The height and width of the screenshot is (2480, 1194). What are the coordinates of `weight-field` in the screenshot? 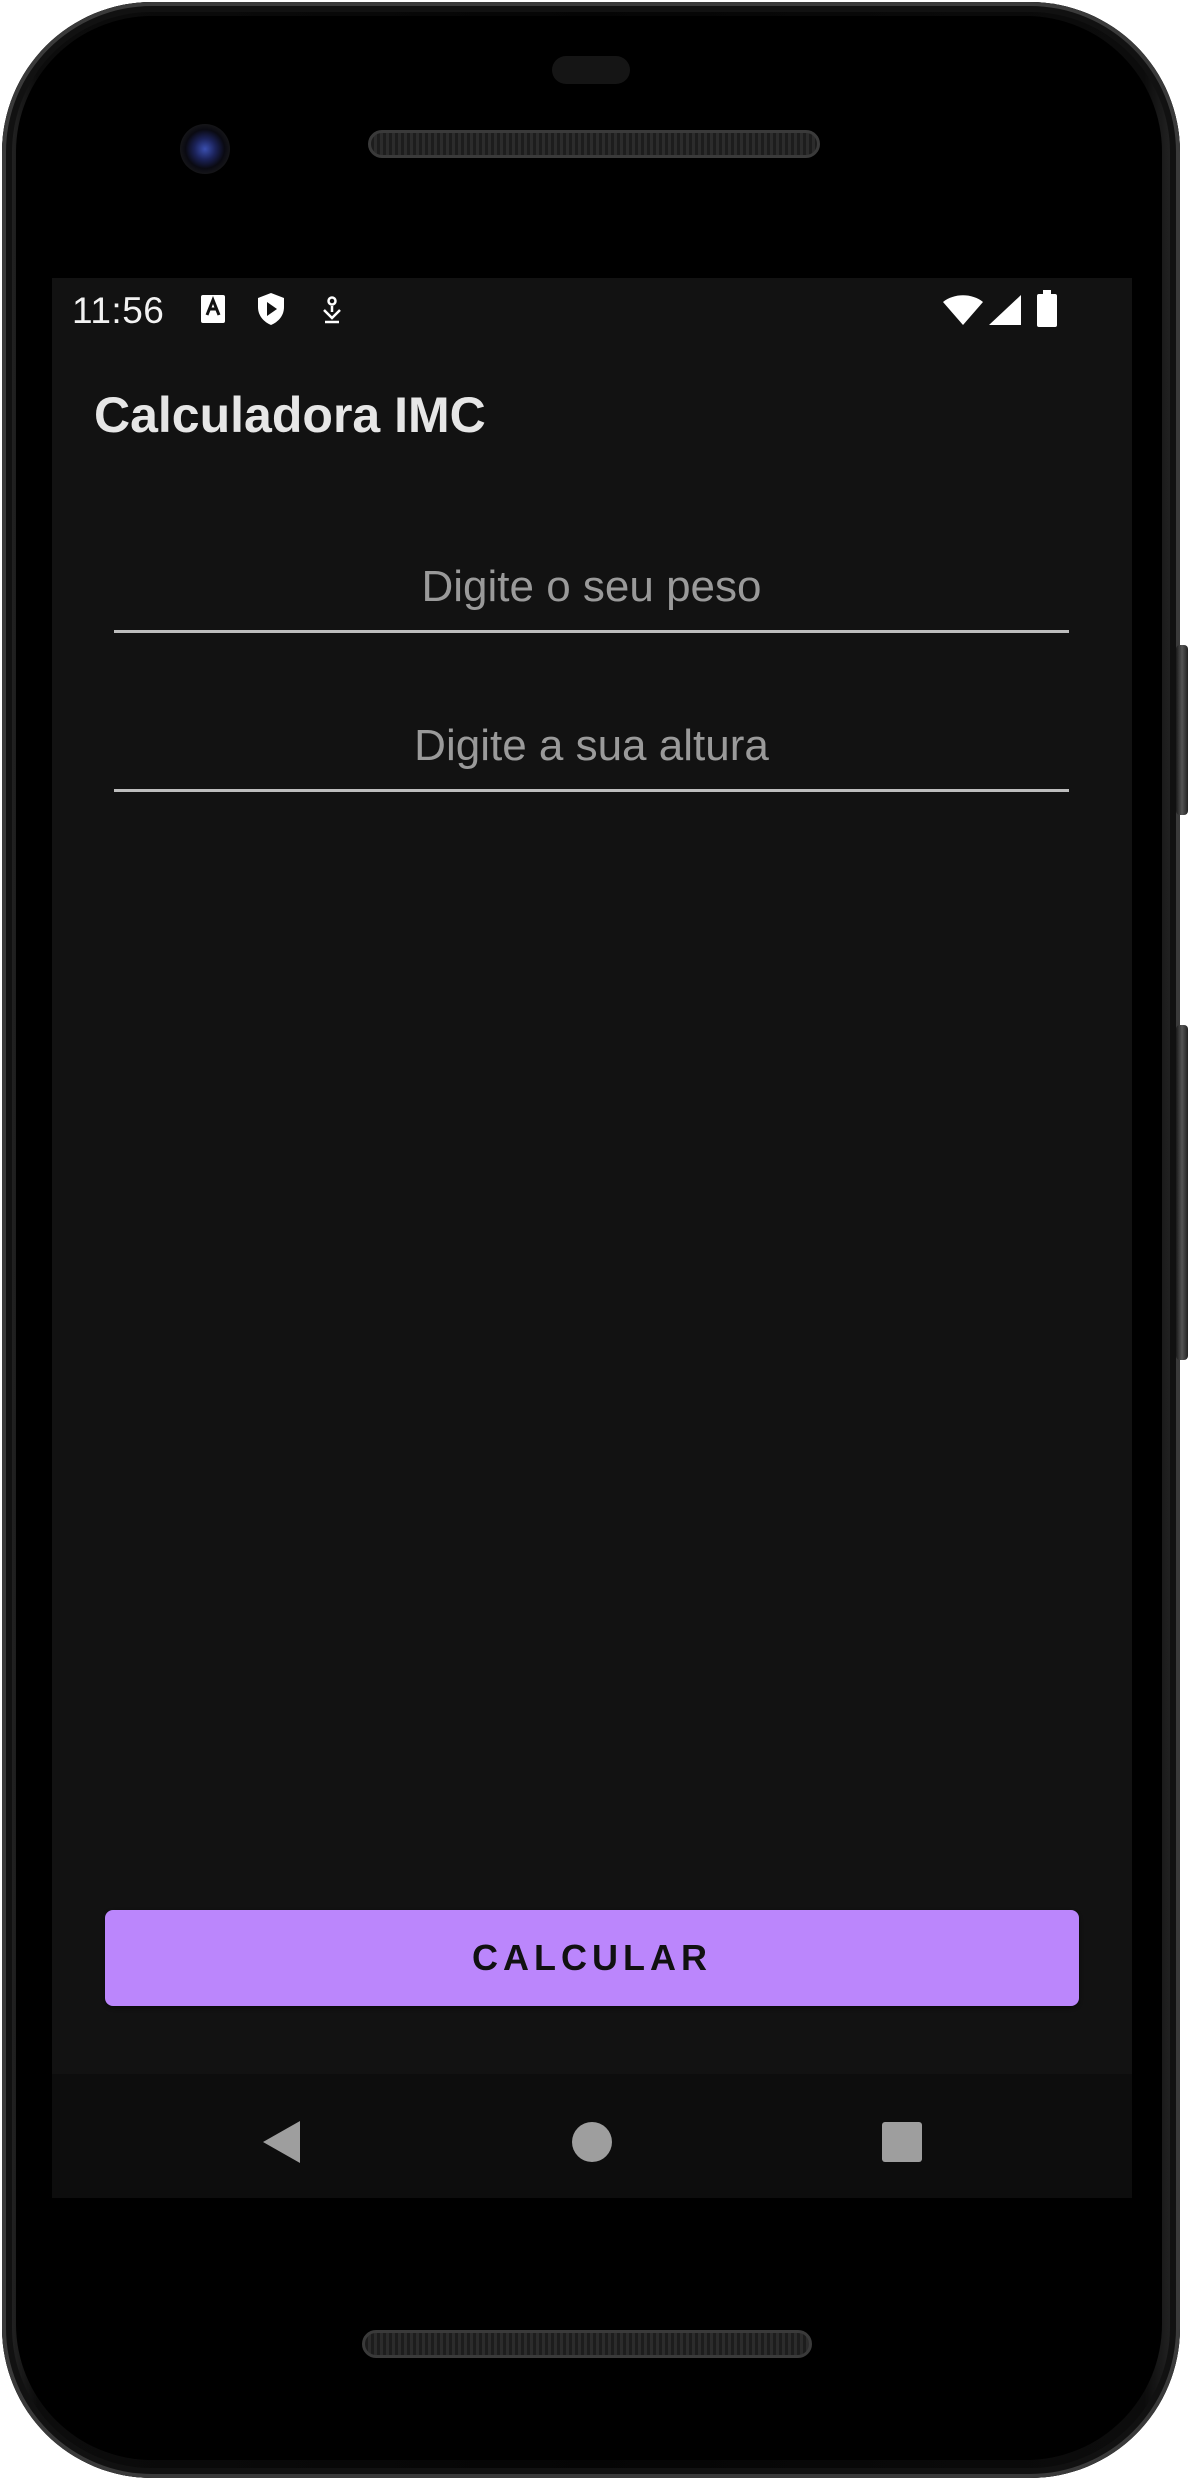 It's located at (591, 588).